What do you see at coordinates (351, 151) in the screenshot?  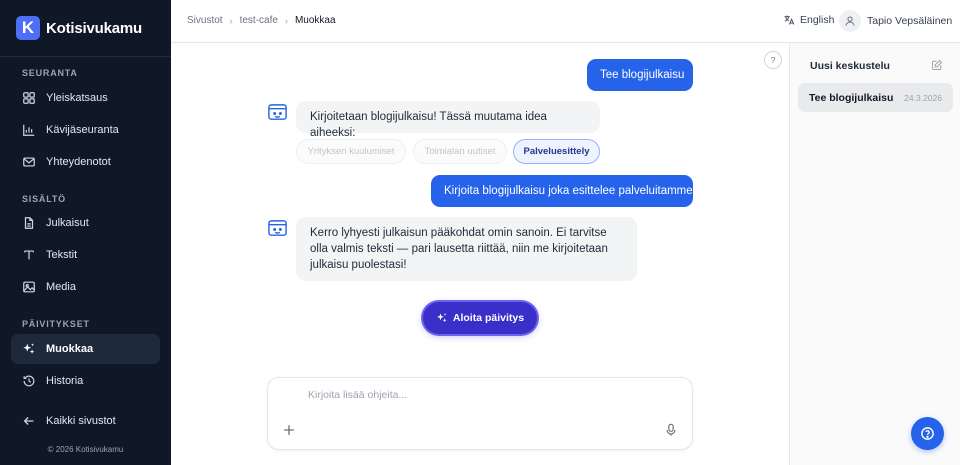 I see `suggestion-chip: Yrityksen kuulumiset` at bounding box center [351, 151].